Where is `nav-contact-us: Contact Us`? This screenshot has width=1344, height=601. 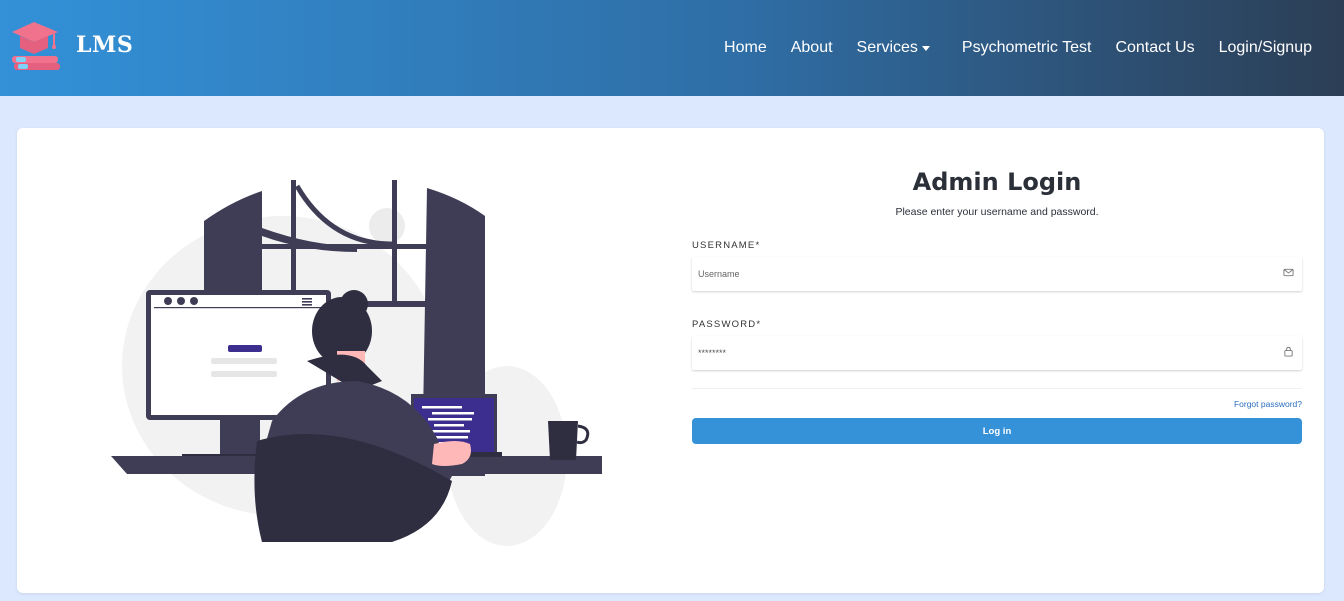 nav-contact-us: Contact Us is located at coordinates (1154, 48).